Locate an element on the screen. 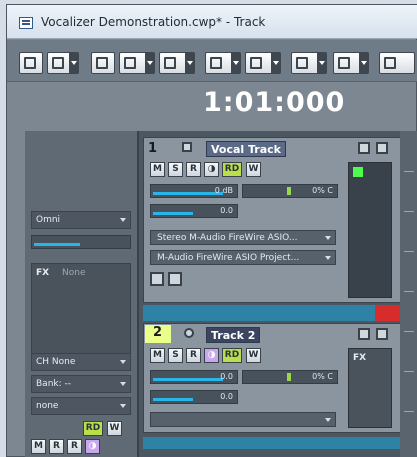 Image resolution: width=417 pixels, height=457 pixels. track-1-w-button: W is located at coordinates (253, 169).